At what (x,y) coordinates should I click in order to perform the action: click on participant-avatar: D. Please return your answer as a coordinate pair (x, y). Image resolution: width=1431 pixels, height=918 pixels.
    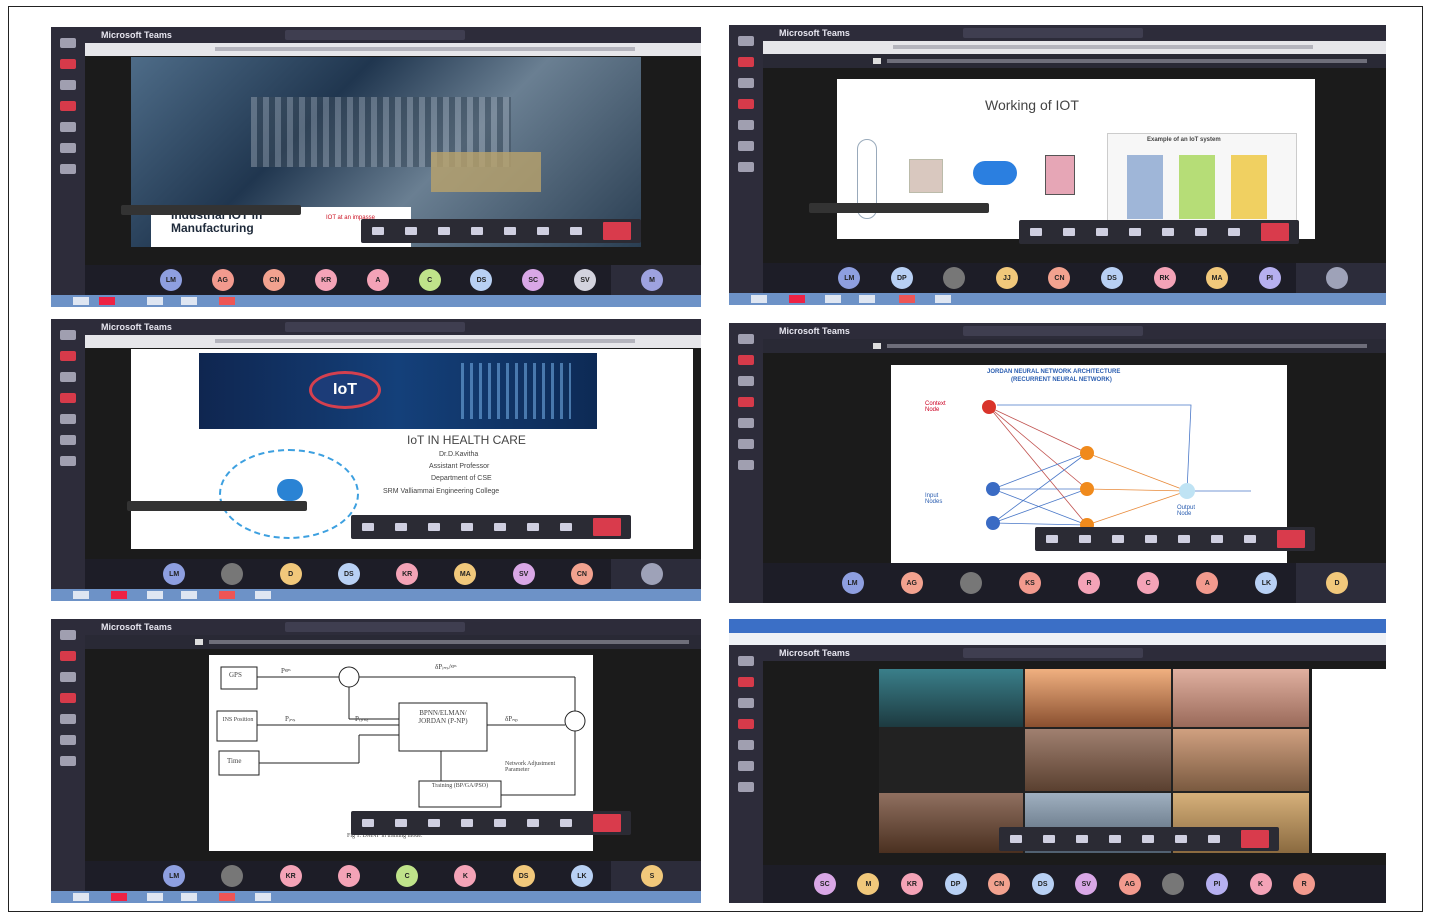
    Looking at the image, I should click on (290, 574).